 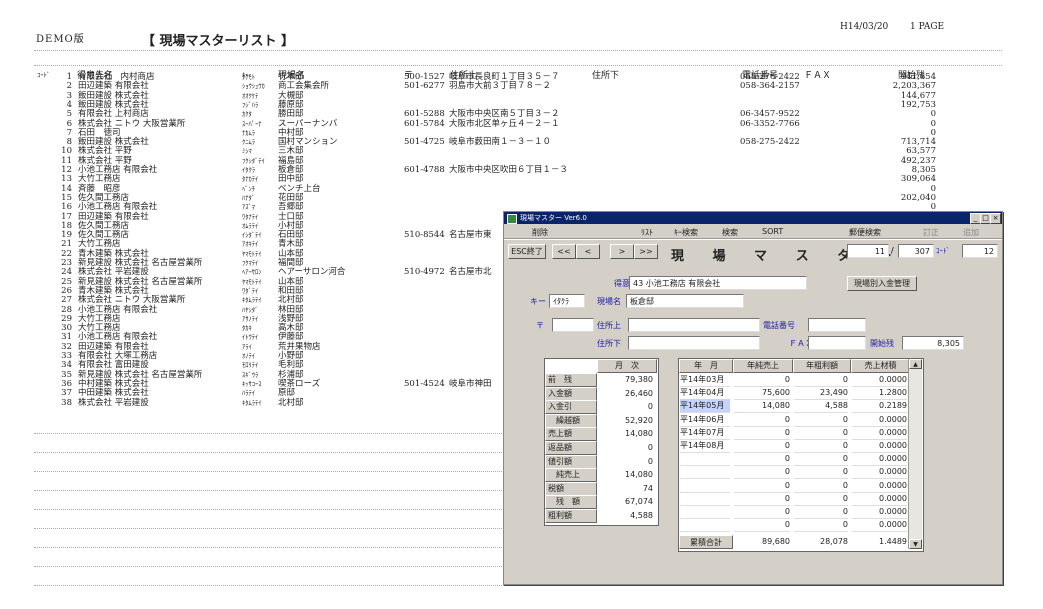 I want to click on yearly-value: 14,080, so click(x=762, y=406).